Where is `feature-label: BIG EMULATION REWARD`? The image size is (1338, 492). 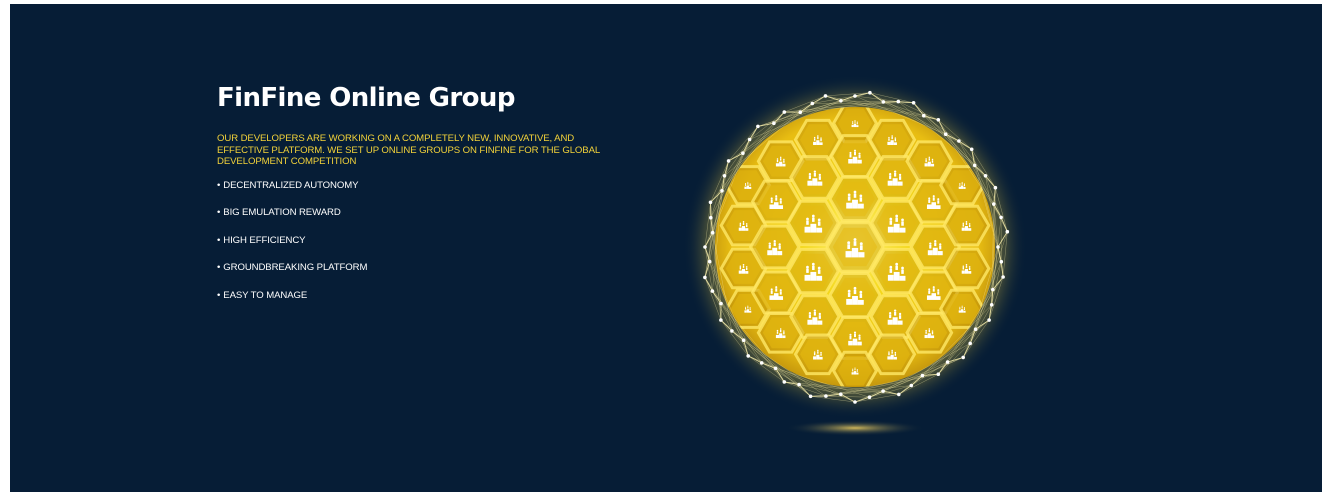
feature-label: BIG EMULATION REWARD is located at coordinates (282, 212).